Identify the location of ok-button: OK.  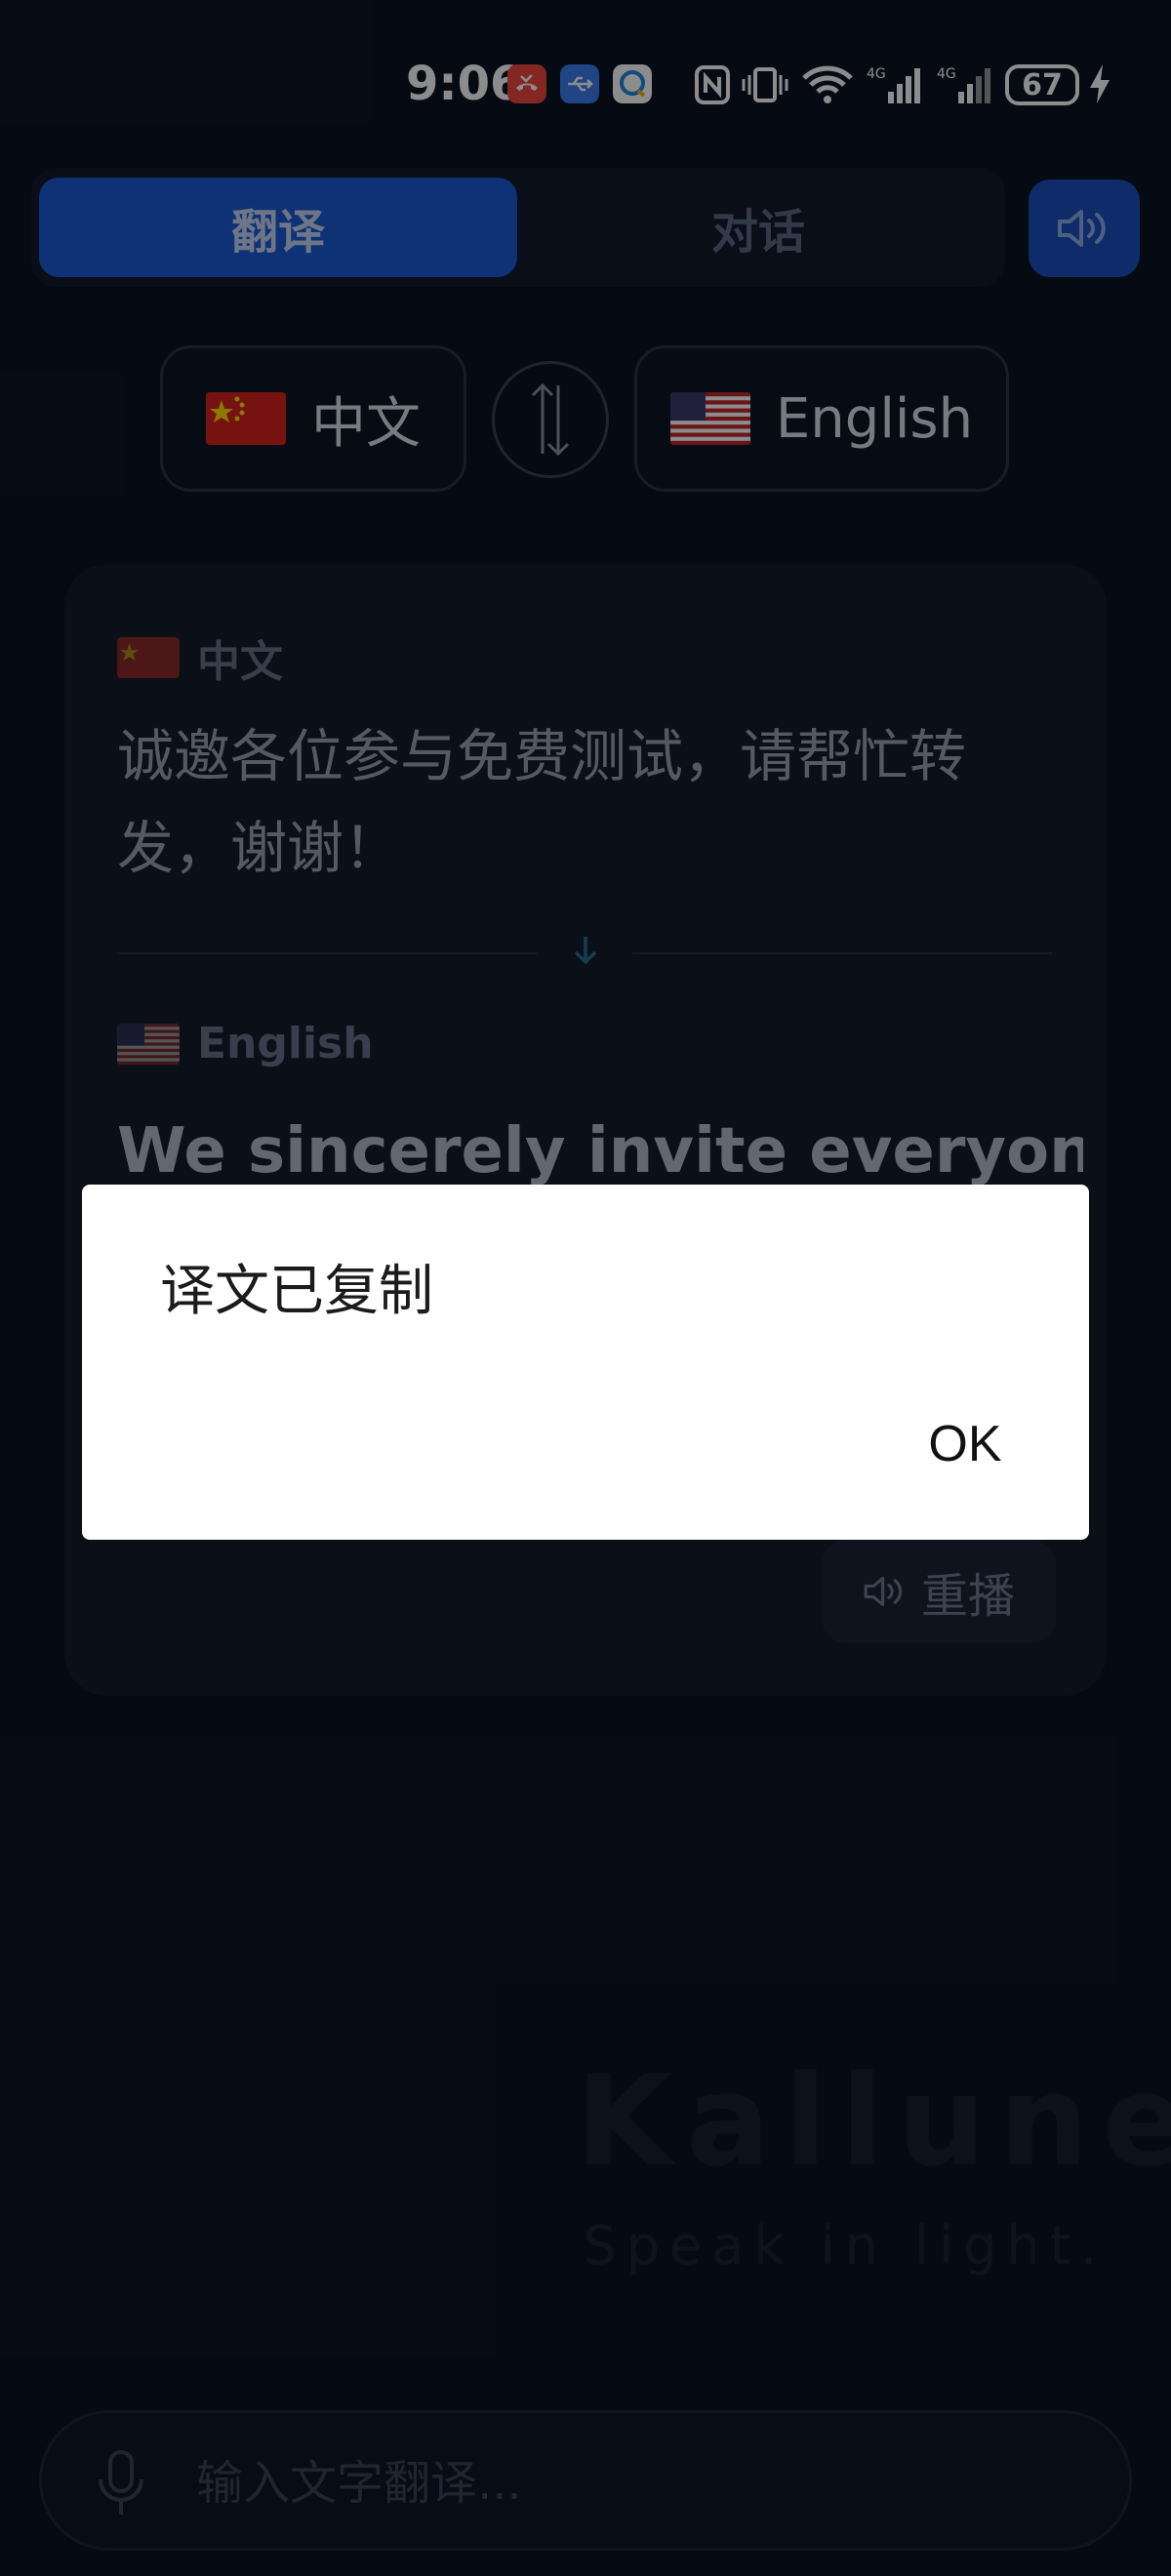
(965, 1444).